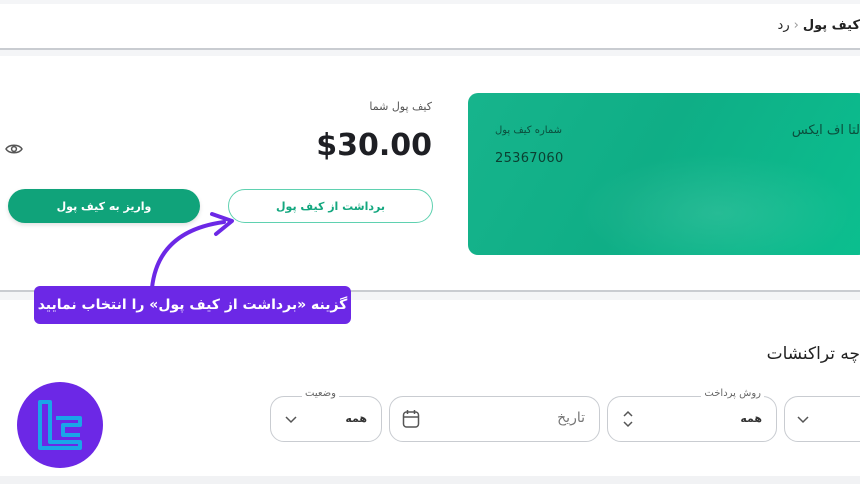 The height and width of the screenshot is (484, 860). Describe the element at coordinates (14, 149) in the screenshot. I see `eye-icon` at that location.